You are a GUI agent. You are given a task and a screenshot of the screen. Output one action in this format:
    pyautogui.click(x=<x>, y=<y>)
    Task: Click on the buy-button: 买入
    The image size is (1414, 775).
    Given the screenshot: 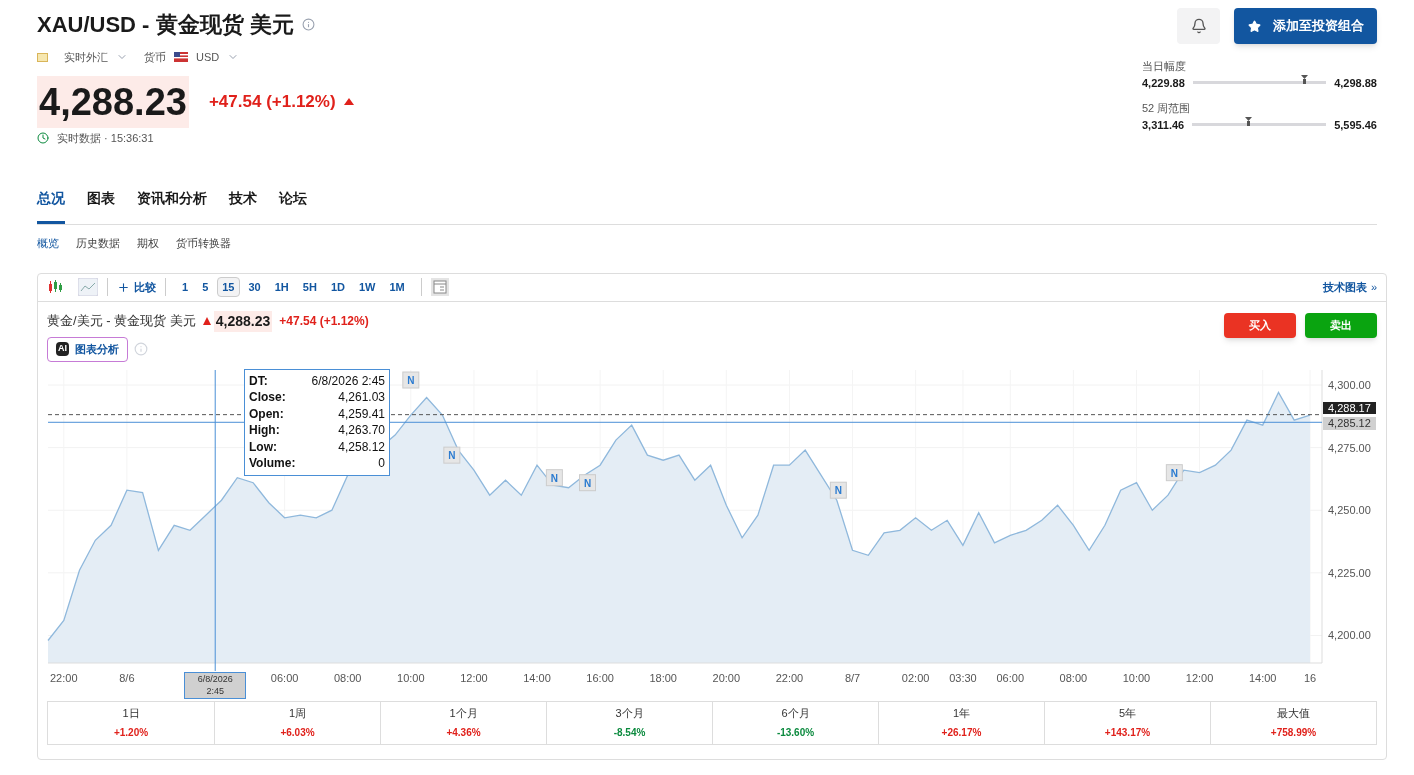 What is the action you would take?
    pyautogui.click(x=1260, y=325)
    